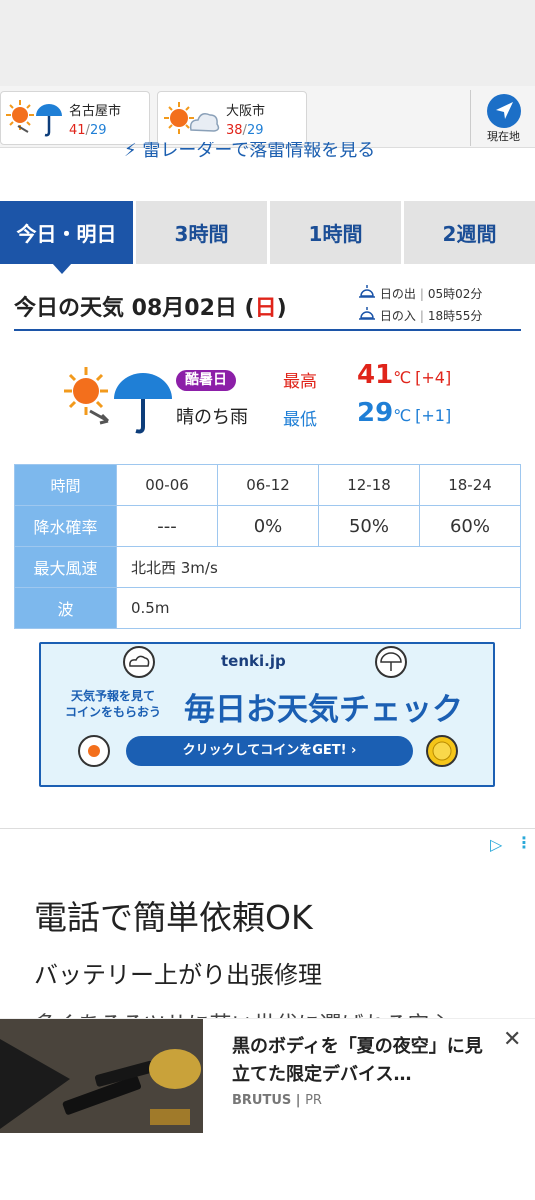 The image size is (535, 1200). Describe the element at coordinates (234, 130) in the screenshot. I see `city-high: 38` at that location.